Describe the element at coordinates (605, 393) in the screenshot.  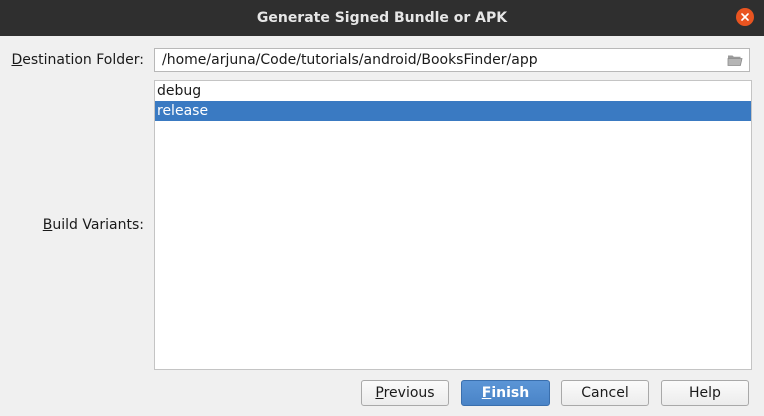
I see `cancel-button: Cancel` at that location.